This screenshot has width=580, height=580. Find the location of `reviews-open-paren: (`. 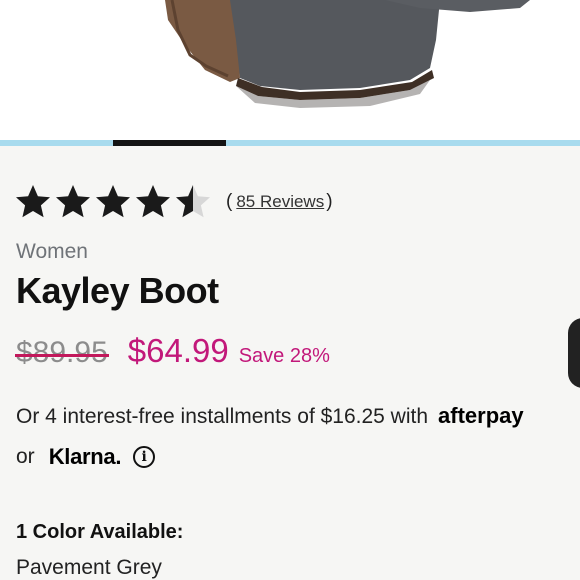

reviews-open-paren: ( is located at coordinates (229, 201).